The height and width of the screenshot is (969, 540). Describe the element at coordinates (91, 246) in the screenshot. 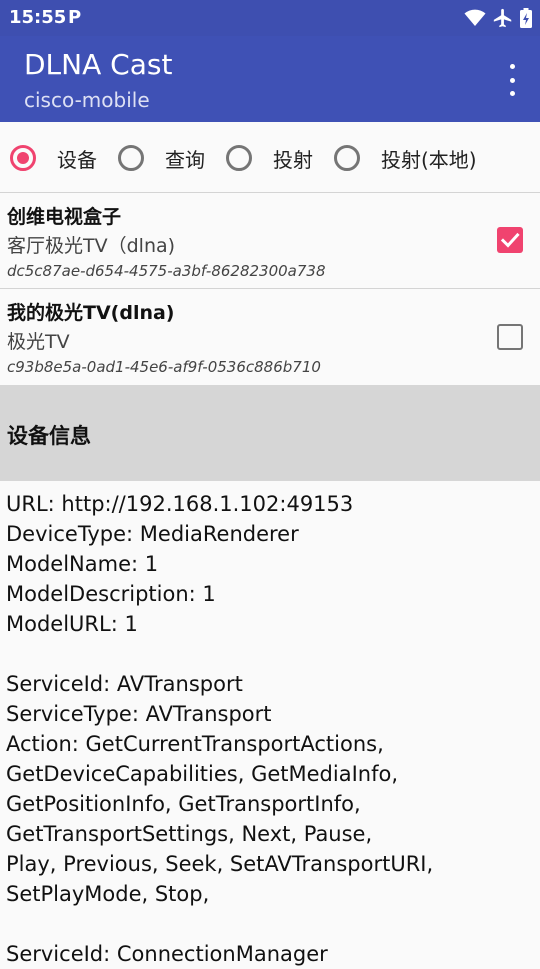

I see `device-model: 客厅极光TV（dlna)` at that location.